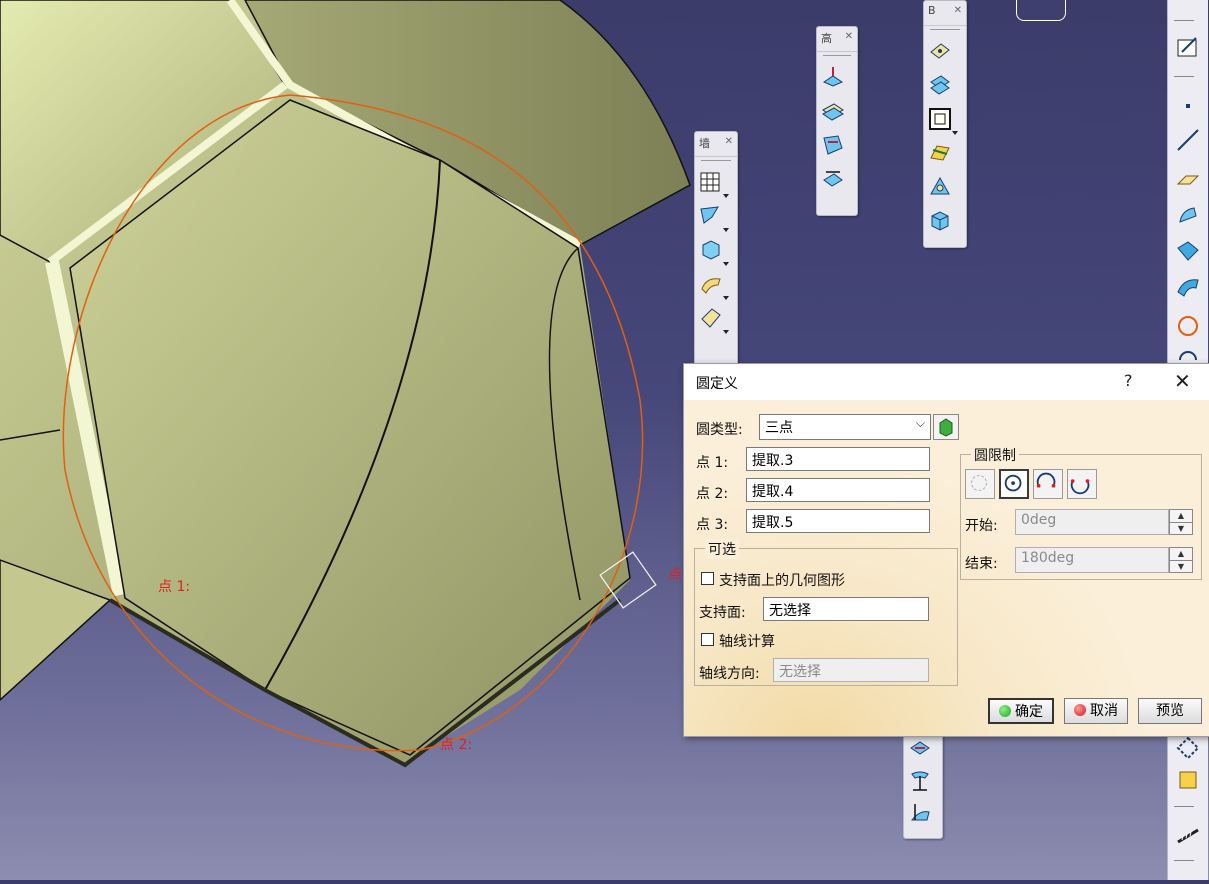 Image resolution: width=1209 pixels, height=884 pixels. I want to click on circle-icon, so click(1188, 326).